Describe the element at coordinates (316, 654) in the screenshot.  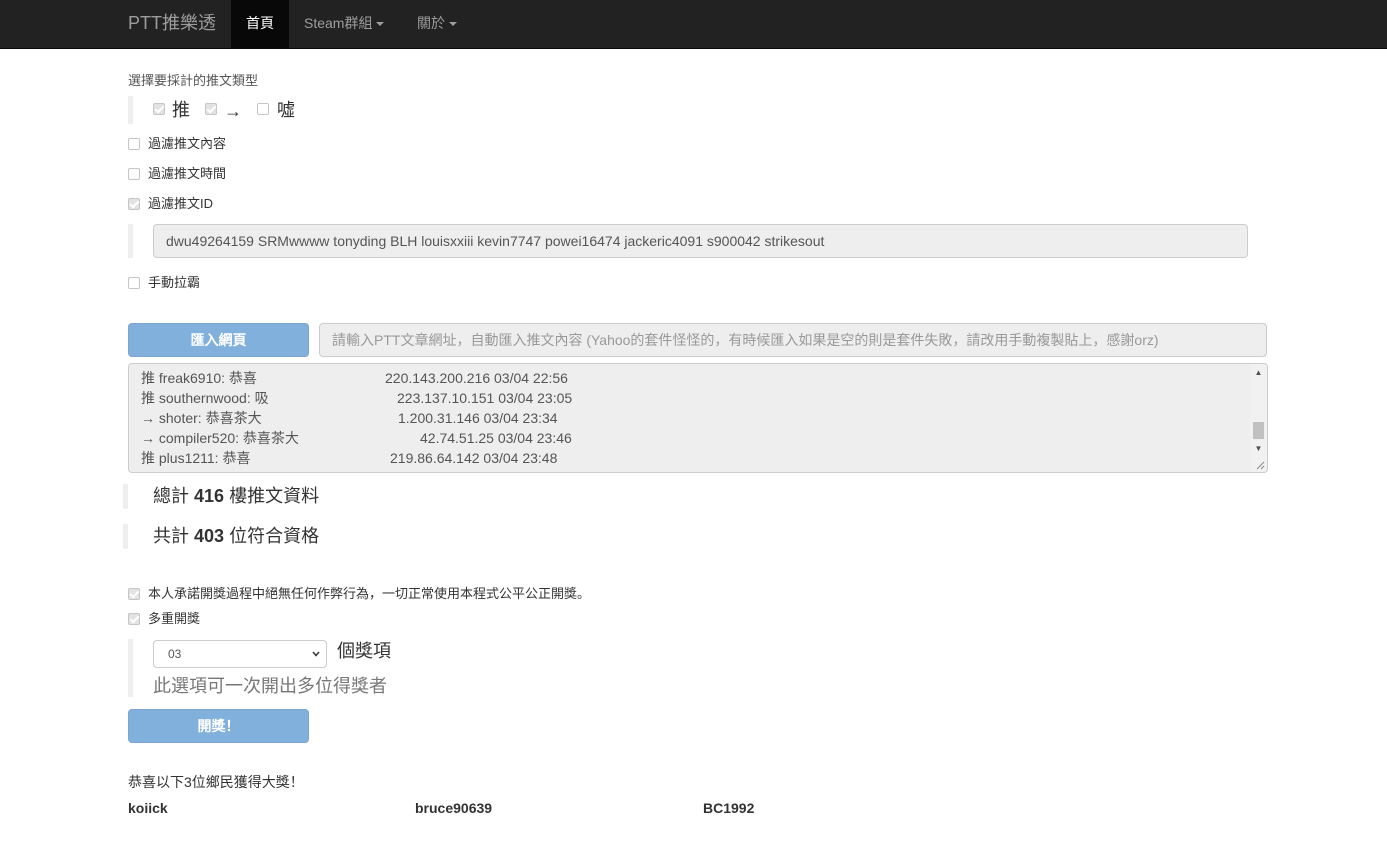
I see `chevron-down-icon` at that location.